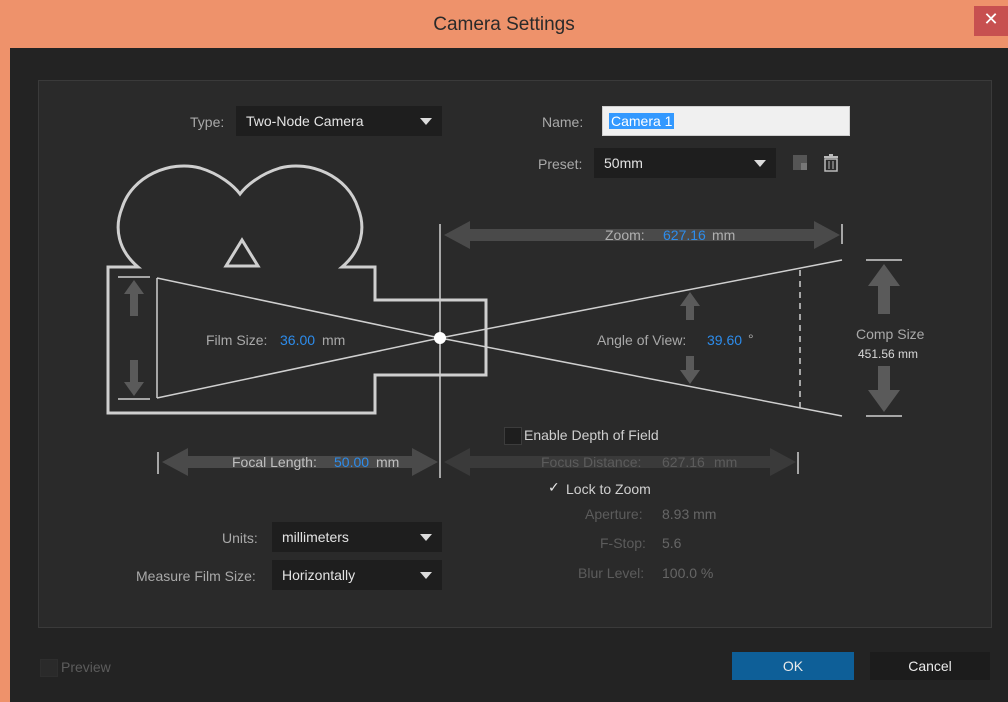 The width and height of the screenshot is (1008, 702). What do you see at coordinates (554, 488) in the screenshot?
I see `lock-to-zoom-checkbox: ✓` at bounding box center [554, 488].